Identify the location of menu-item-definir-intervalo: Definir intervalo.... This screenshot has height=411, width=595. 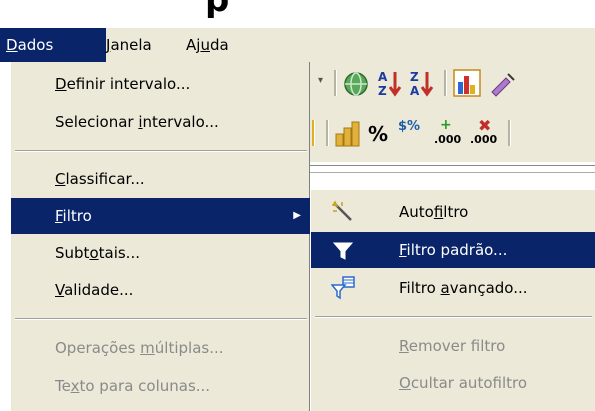
(161, 84).